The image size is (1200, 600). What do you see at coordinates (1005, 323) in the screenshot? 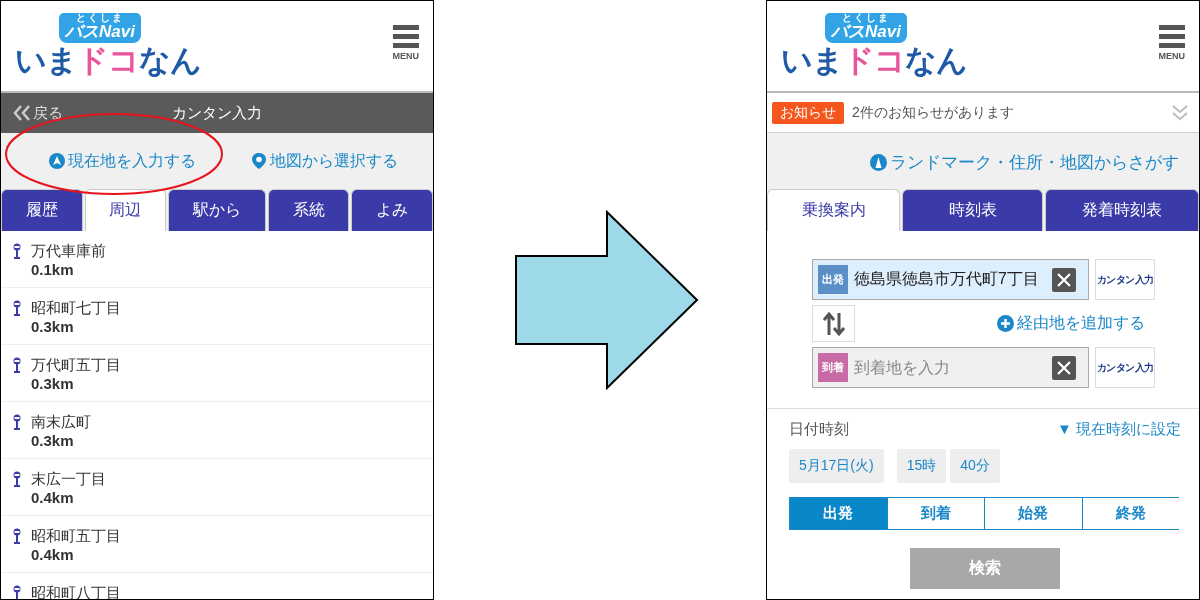
I see `plus-circle-icon` at bounding box center [1005, 323].